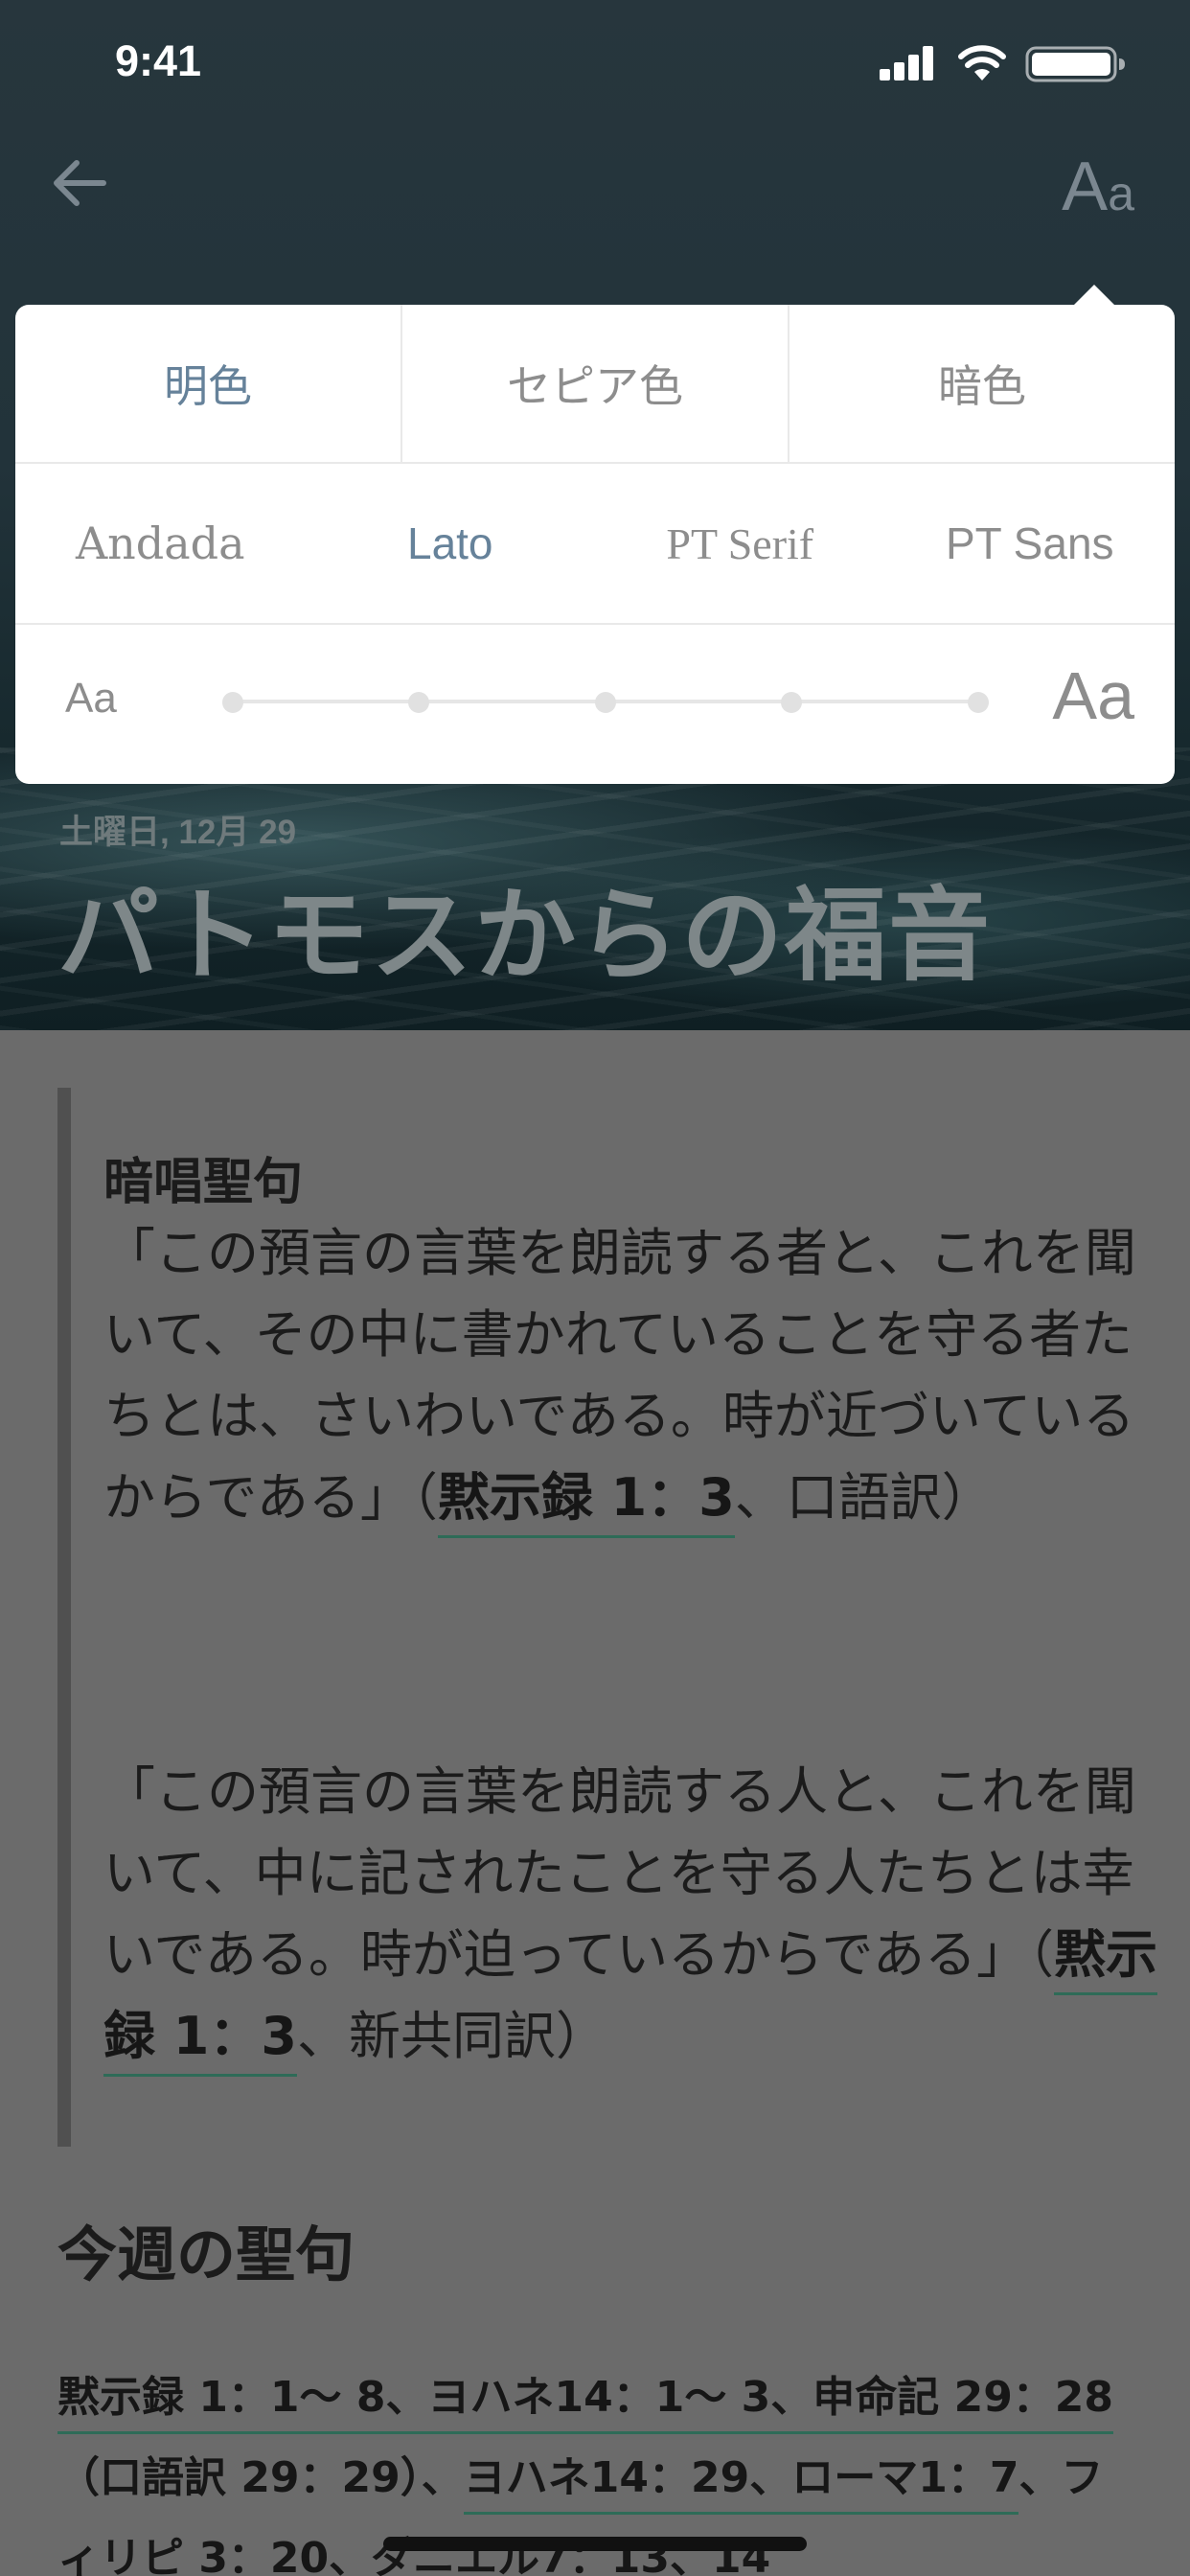  What do you see at coordinates (451, 543) in the screenshot?
I see `font-lato-option: Lato` at bounding box center [451, 543].